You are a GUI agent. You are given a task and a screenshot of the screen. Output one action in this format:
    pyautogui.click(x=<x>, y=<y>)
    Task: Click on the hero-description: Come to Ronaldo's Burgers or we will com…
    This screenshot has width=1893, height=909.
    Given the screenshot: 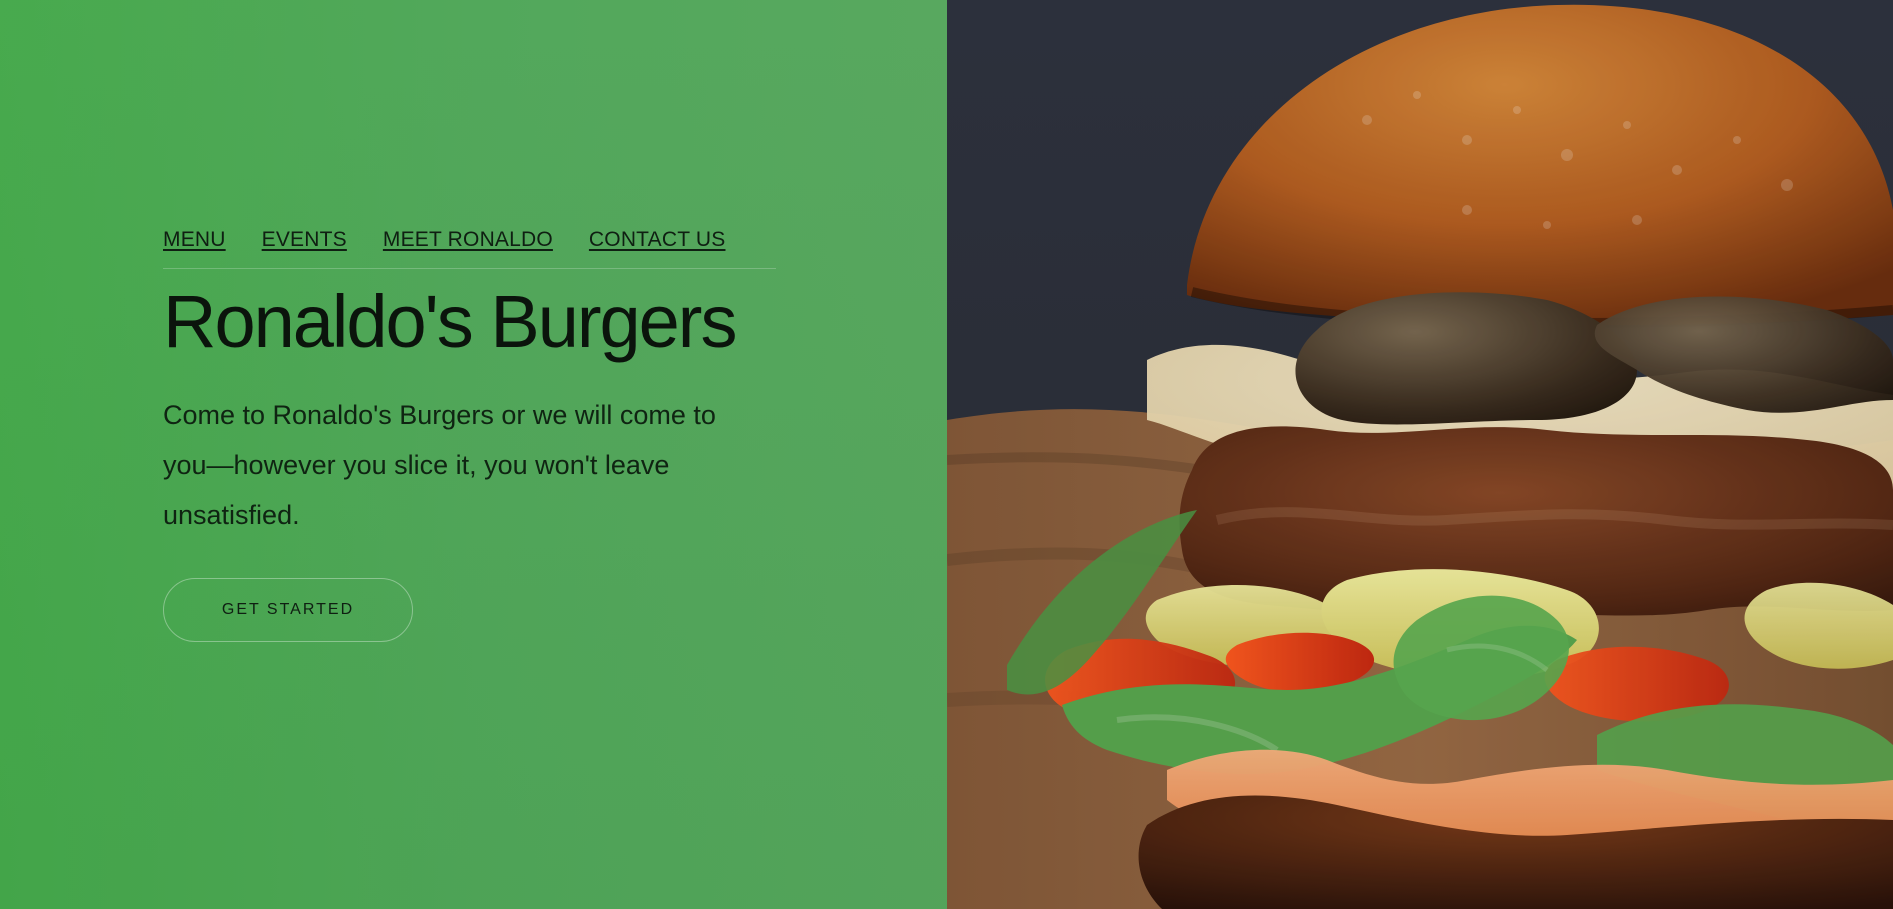 What is the action you would take?
    pyautogui.click(x=439, y=464)
    